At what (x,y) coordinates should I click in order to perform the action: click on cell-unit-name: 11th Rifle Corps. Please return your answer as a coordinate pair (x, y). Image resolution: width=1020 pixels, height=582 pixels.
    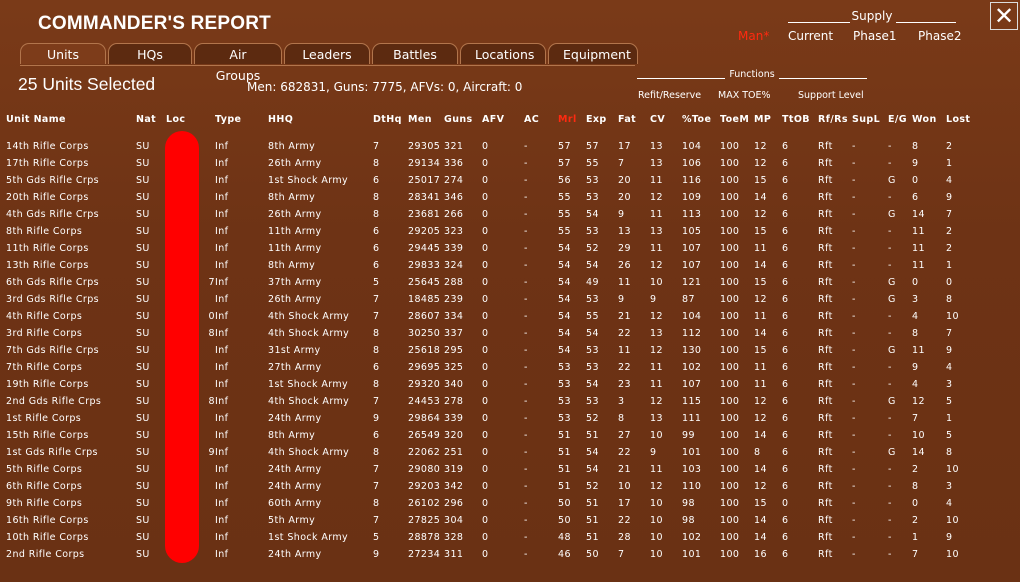
    Looking at the image, I should click on (71, 248).